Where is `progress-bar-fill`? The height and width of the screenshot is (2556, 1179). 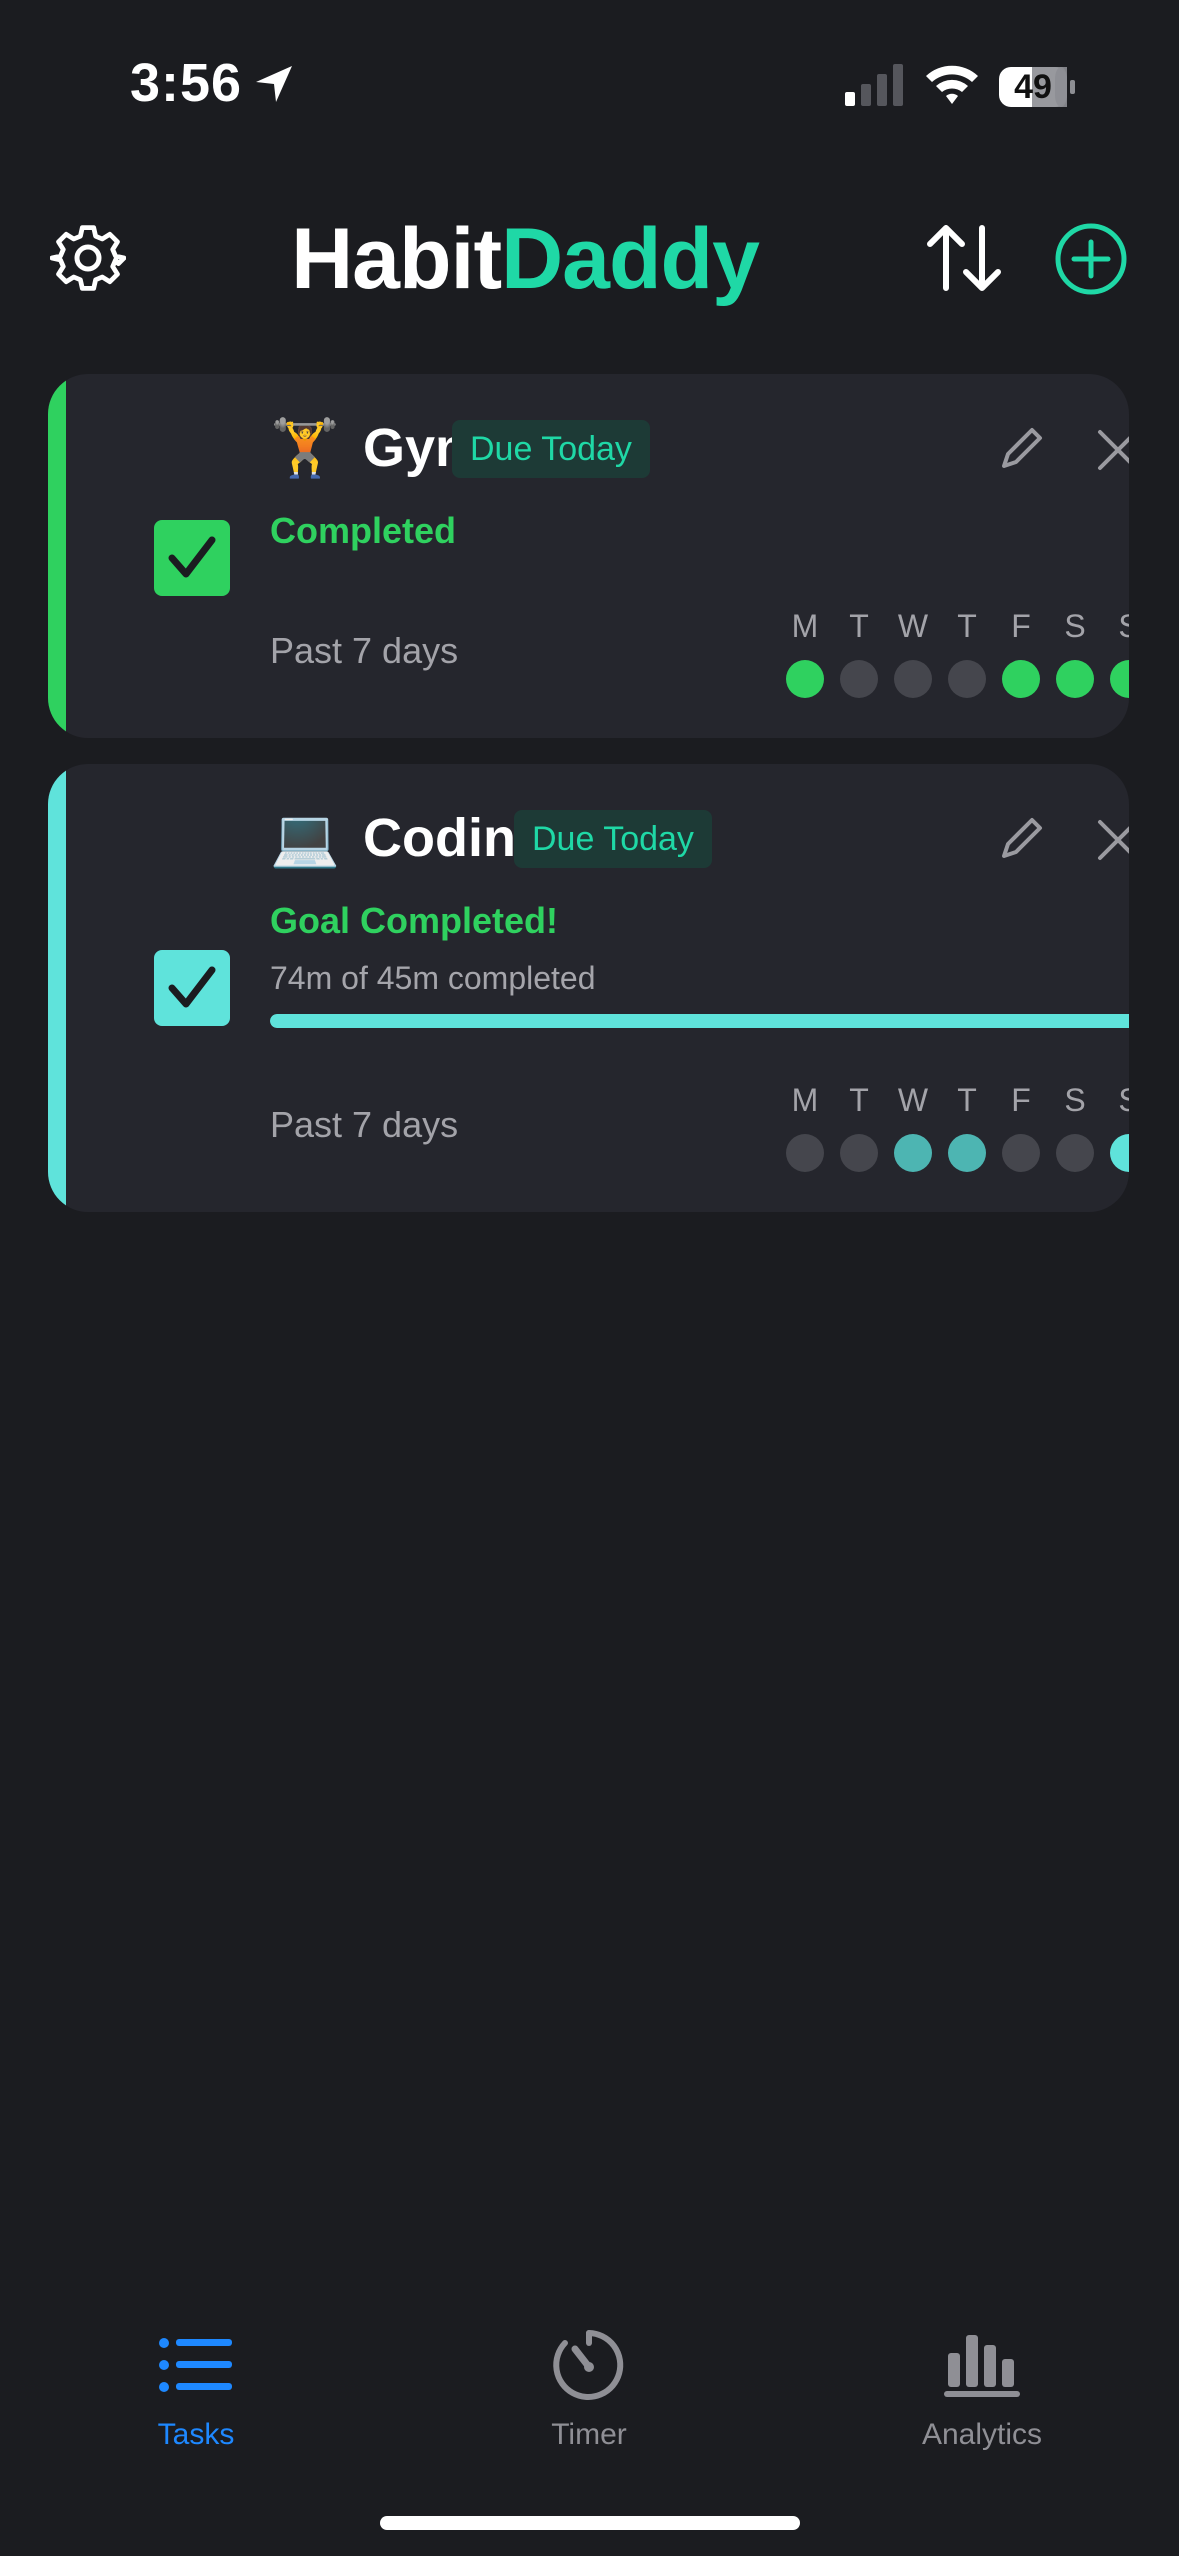
progress-bar-fill is located at coordinates (699, 1021).